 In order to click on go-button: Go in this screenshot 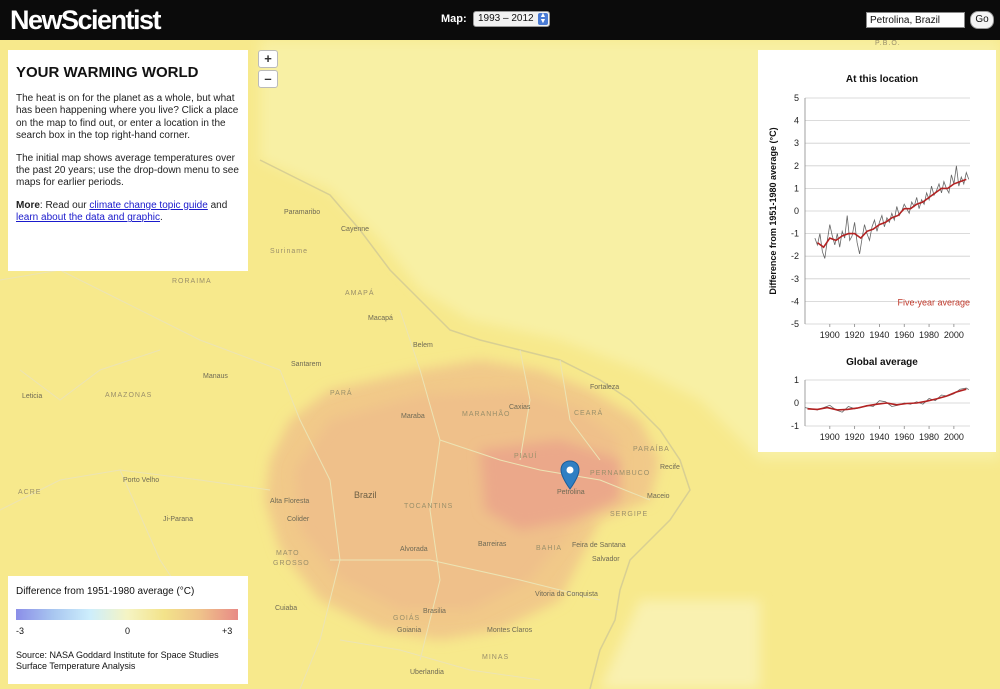, I will do `click(982, 20)`.